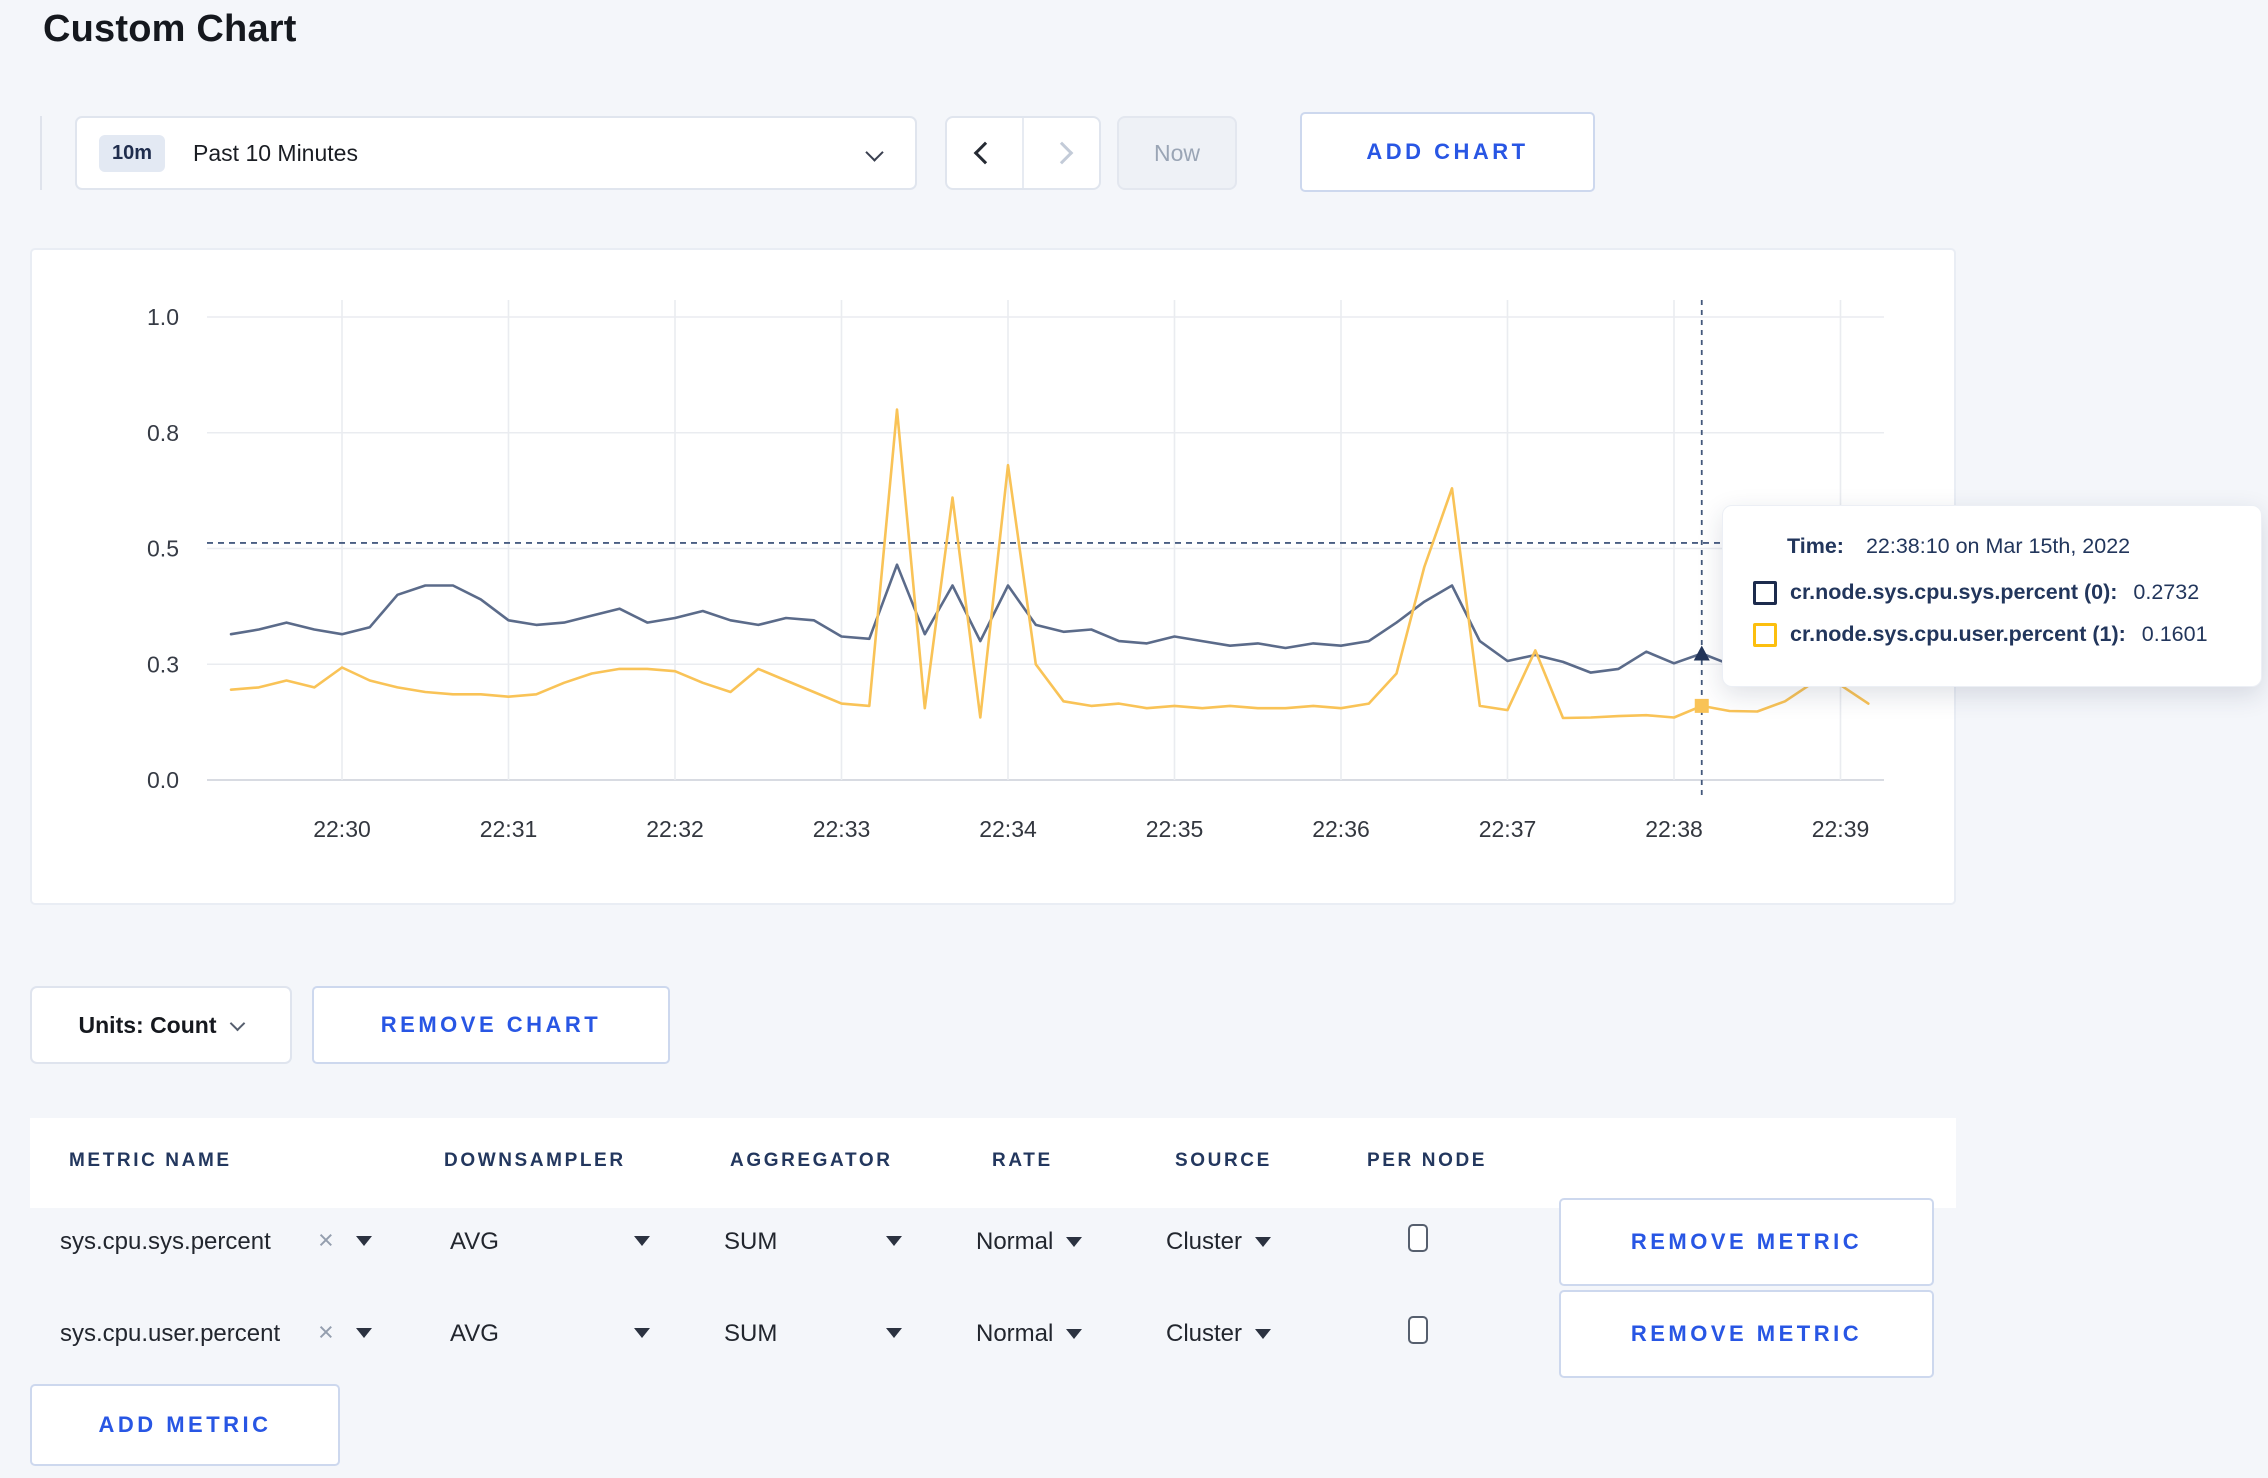  What do you see at coordinates (150, 1160) in the screenshot?
I see `column-header-metric-name: METRIC NAME` at bounding box center [150, 1160].